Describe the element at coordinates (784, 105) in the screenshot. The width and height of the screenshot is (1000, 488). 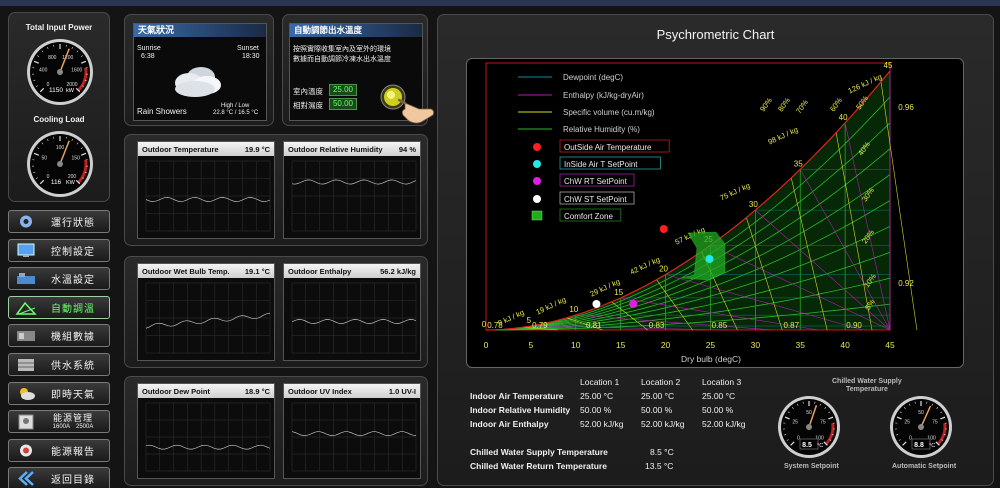
I see `rh-percent-label: 80%` at that location.